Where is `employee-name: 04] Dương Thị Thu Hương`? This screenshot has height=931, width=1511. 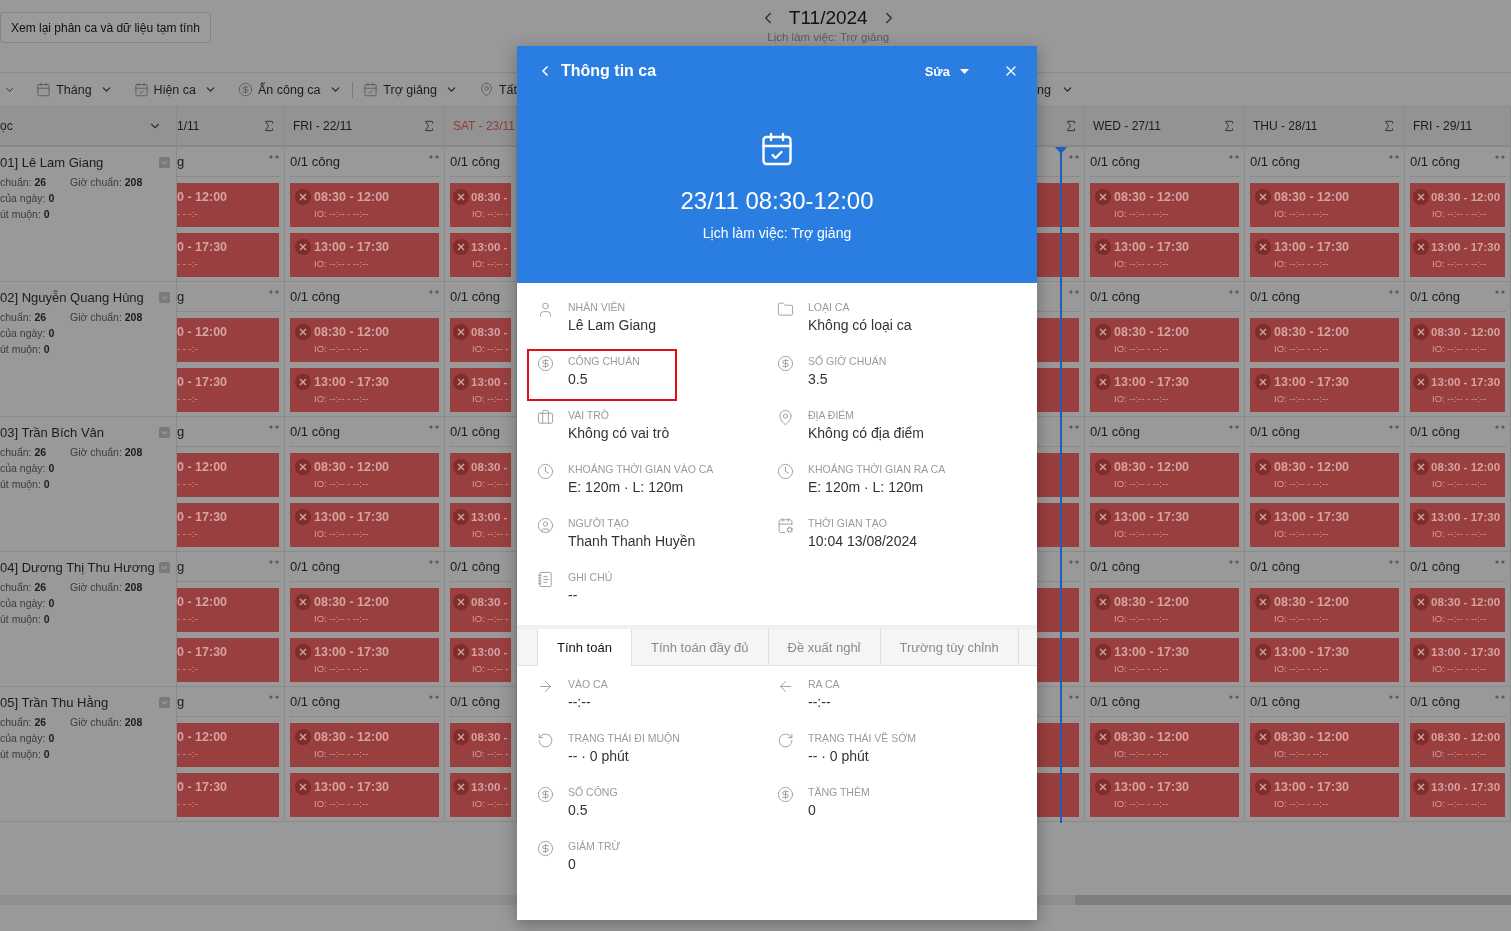
employee-name: 04] Dương Thị Thu Hương is located at coordinates (77, 567).